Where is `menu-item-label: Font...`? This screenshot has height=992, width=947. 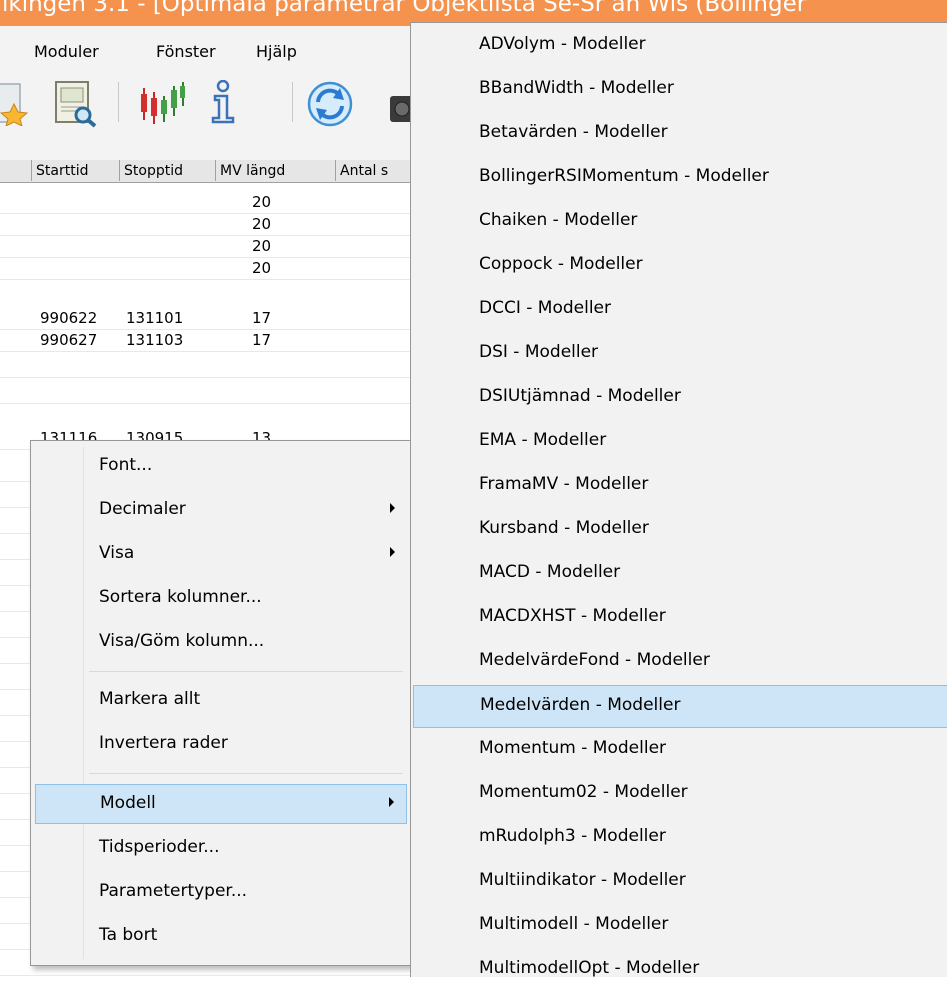
menu-item-label: Font... is located at coordinates (126, 465).